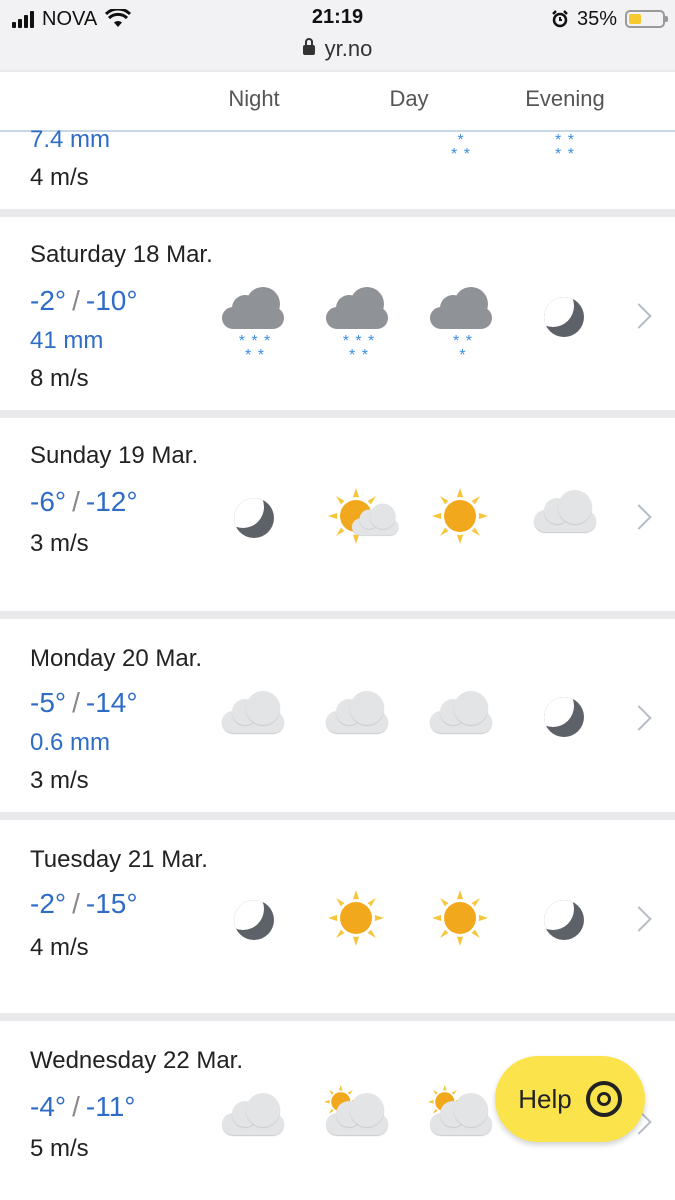 This screenshot has width=675, height=1200. What do you see at coordinates (70, 139) in the screenshot?
I see `precipitation: 7.4 mm` at bounding box center [70, 139].